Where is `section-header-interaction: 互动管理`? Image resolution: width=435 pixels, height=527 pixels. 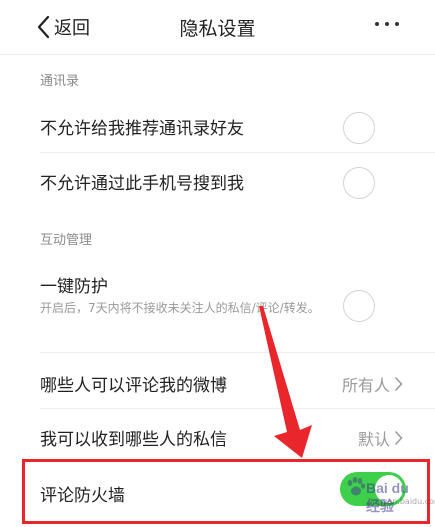 section-header-interaction: 互动管理 is located at coordinates (66, 240).